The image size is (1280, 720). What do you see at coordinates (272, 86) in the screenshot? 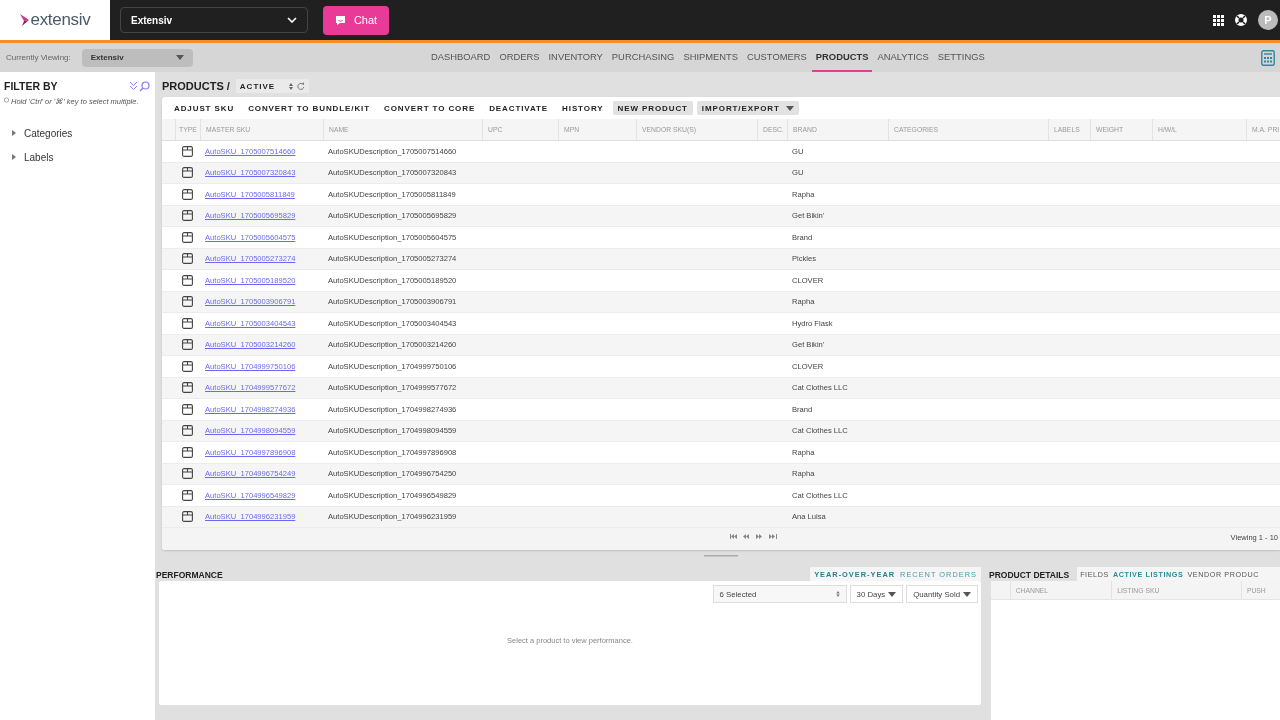
I see `status-dropdown: ACTIVE` at bounding box center [272, 86].